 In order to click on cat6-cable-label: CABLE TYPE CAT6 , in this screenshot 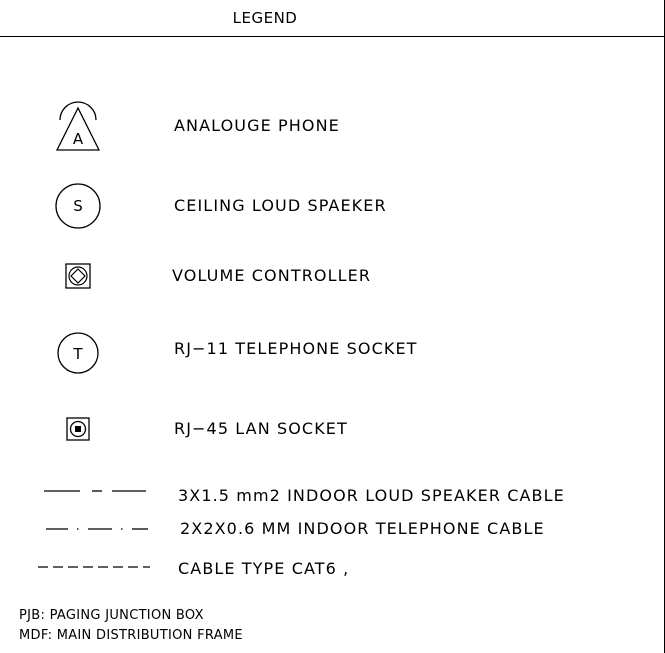, I will do `click(264, 568)`.